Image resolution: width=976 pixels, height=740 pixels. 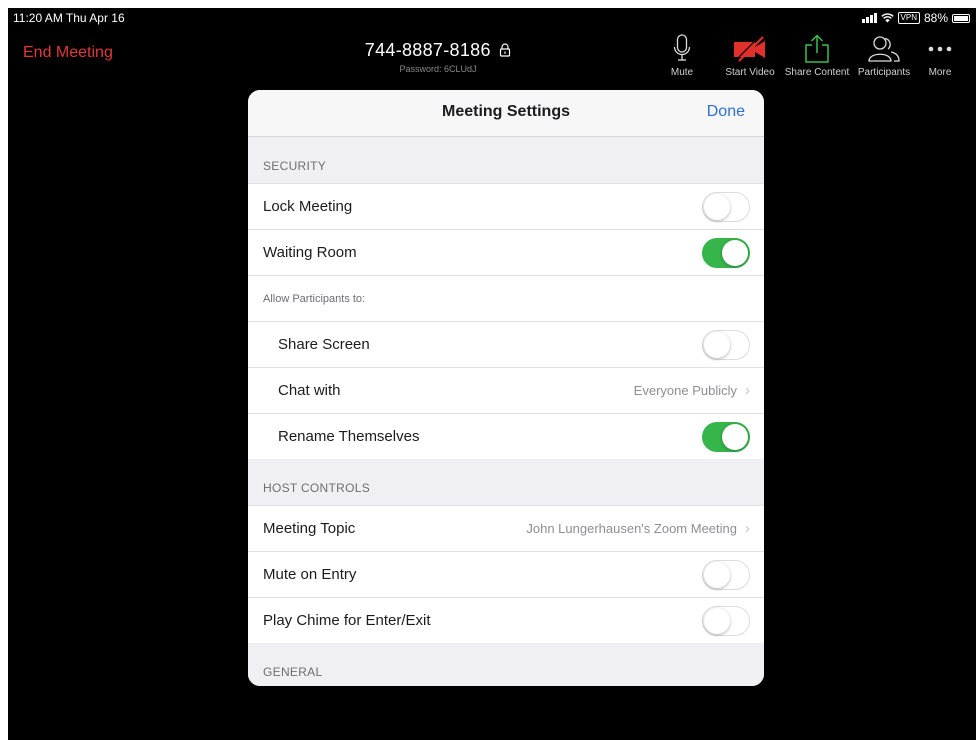 What do you see at coordinates (68, 53) in the screenshot?
I see `end-meeting-button: End Meeting` at bounding box center [68, 53].